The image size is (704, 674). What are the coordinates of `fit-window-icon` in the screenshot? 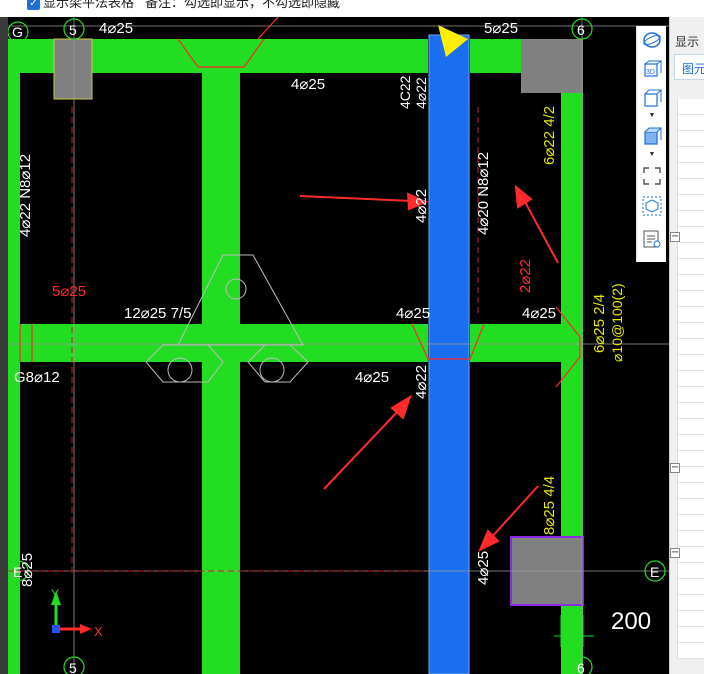 It's located at (652, 176).